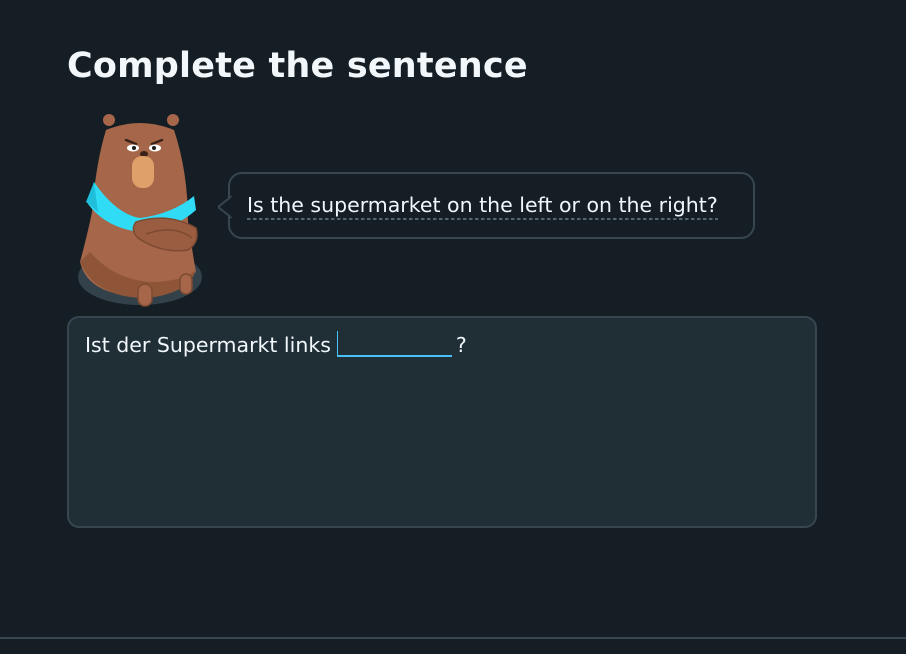 The image size is (906, 654). What do you see at coordinates (208, 345) in the screenshot?
I see `sentence-before-blank: Ist der Supermarkt links` at bounding box center [208, 345].